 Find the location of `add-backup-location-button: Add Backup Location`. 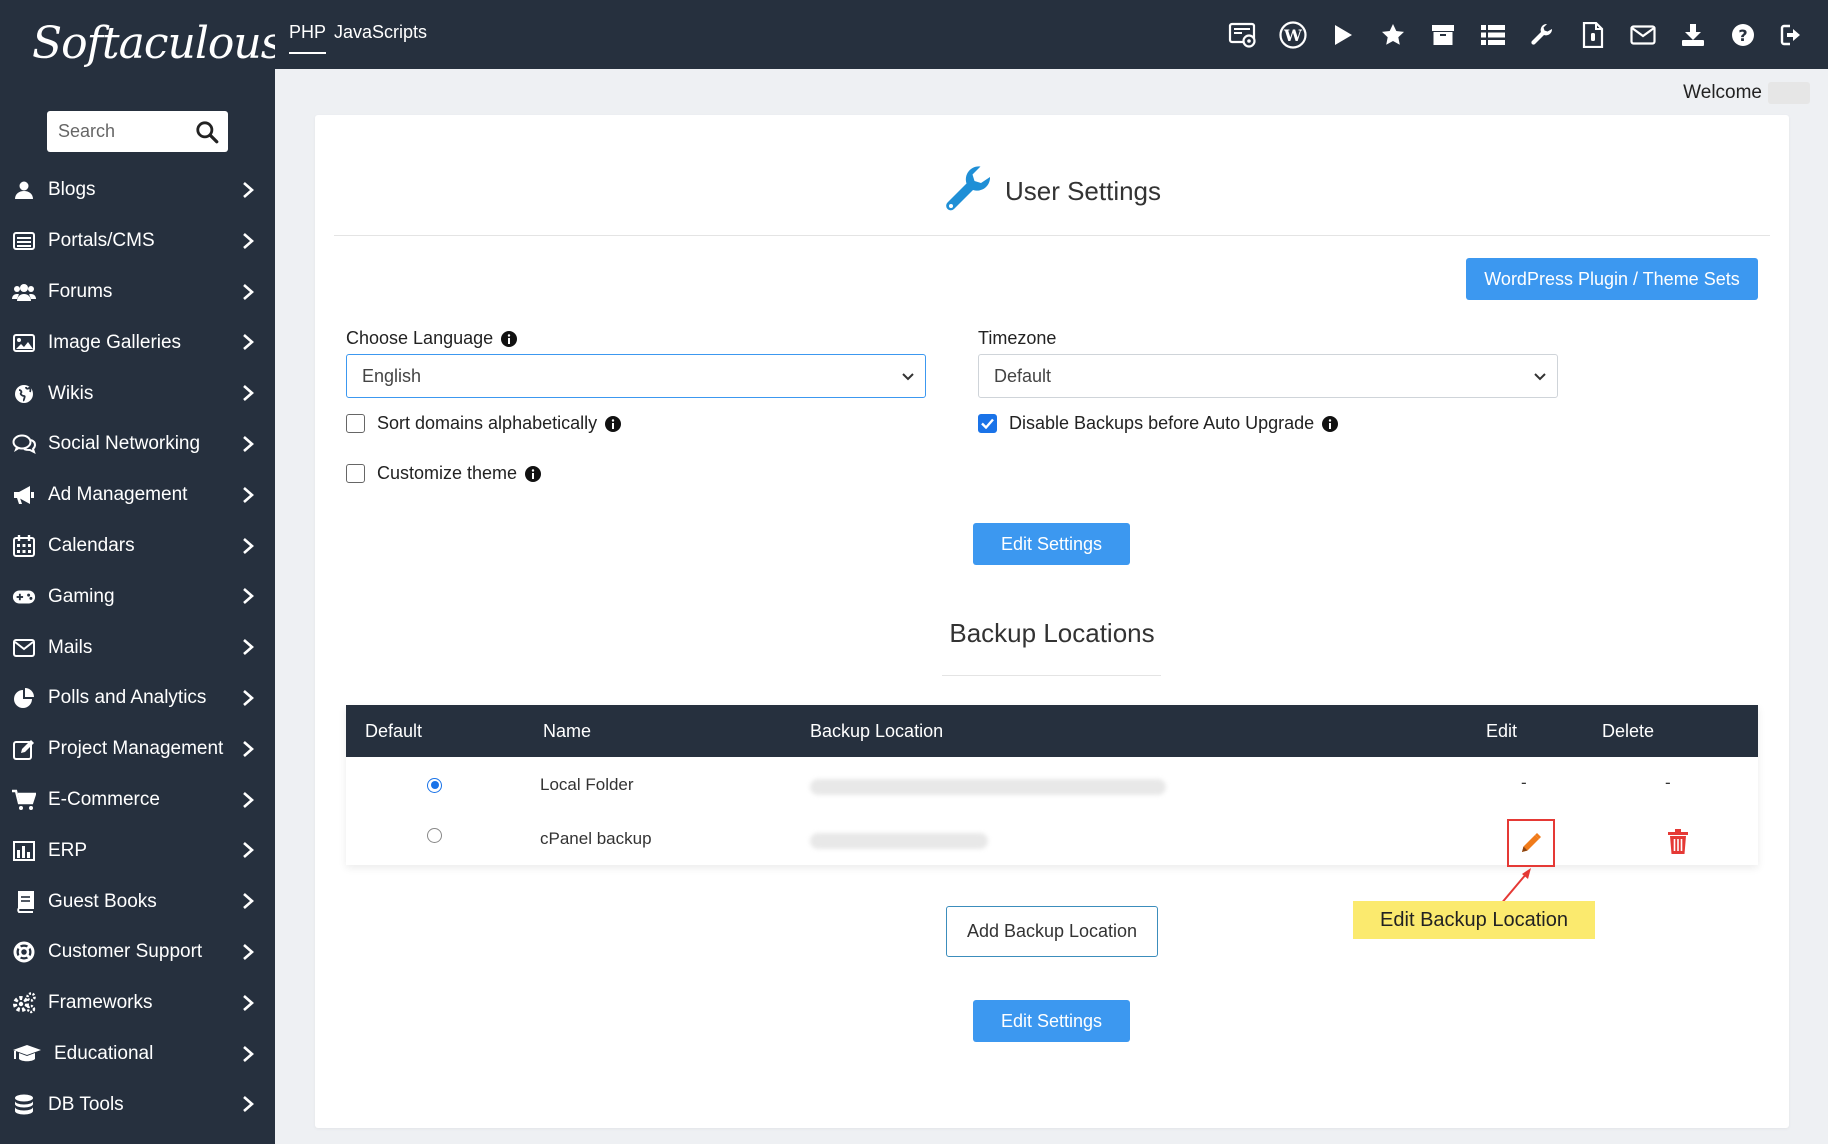

add-backup-location-button: Add Backup Location is located at coordinates (1052, 931).